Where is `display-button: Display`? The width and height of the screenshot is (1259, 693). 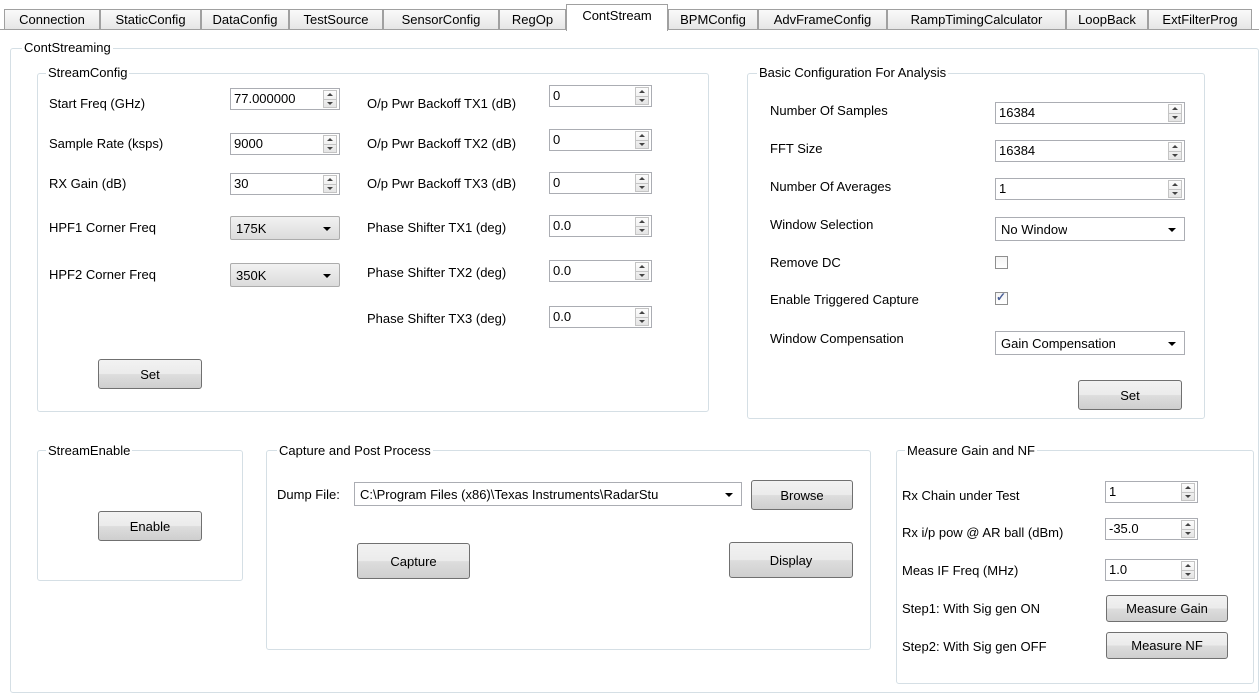
display-button: Display is located at coordinates (791, 560).